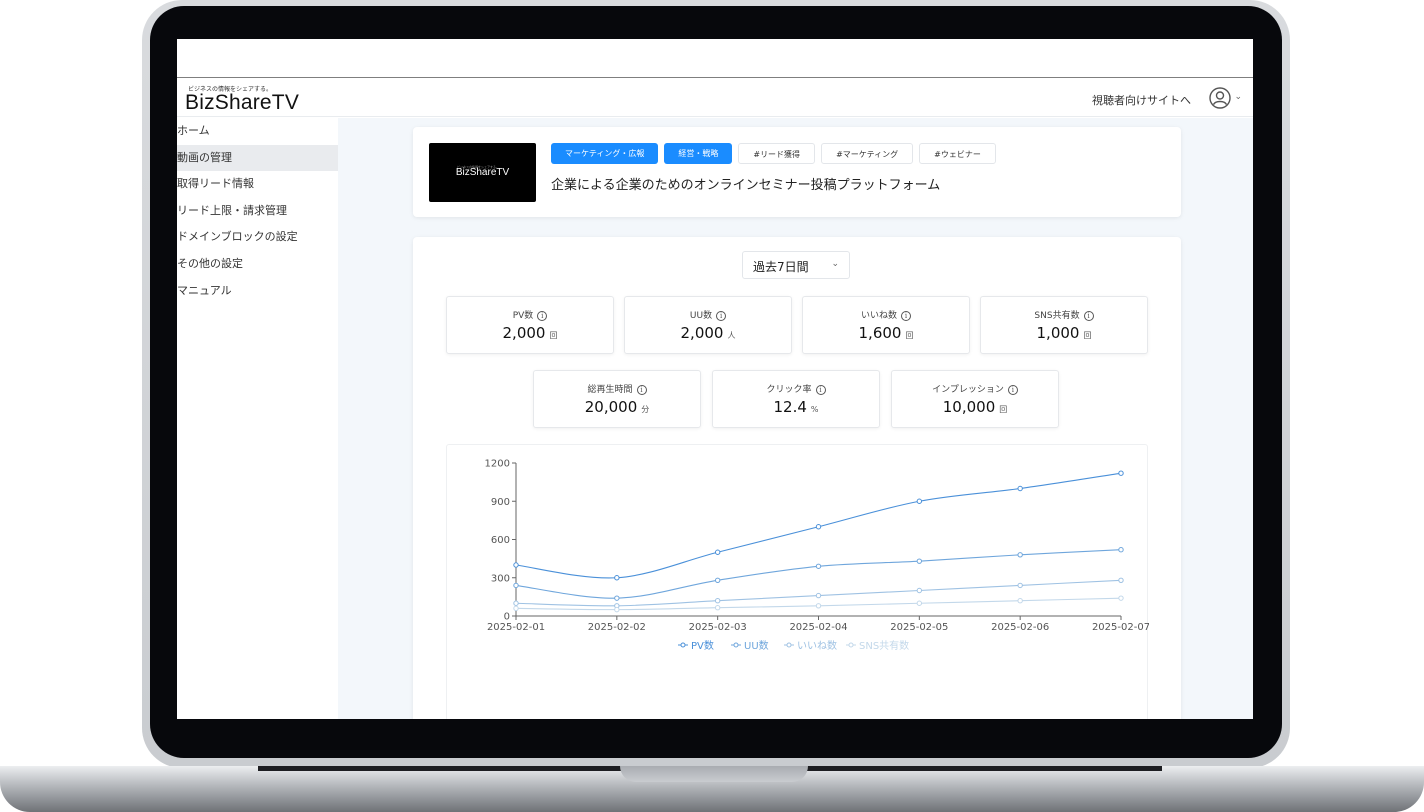 Image resolution: width=1424 pixels, height=812 pixels. Describe the element at coordinates (698, 153) in the screenshot. I see `category-tag: 経営・戦略` at that location.